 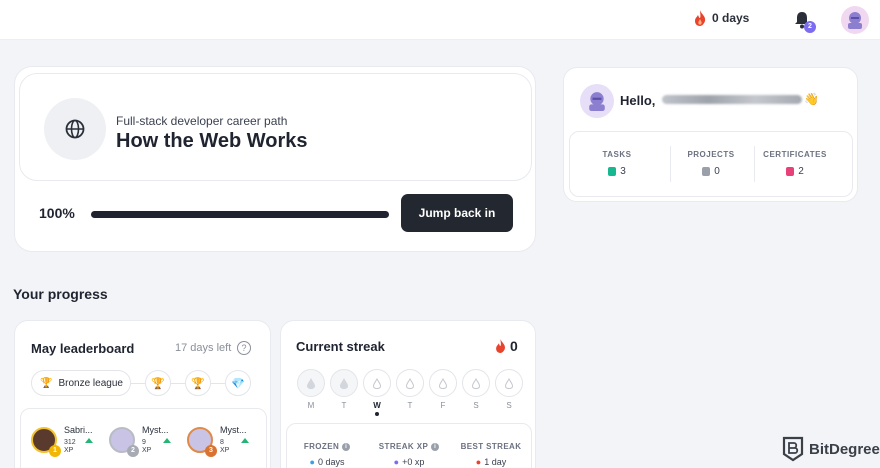 I want to click on section-title: Your progress, so click(x=60, y=294).